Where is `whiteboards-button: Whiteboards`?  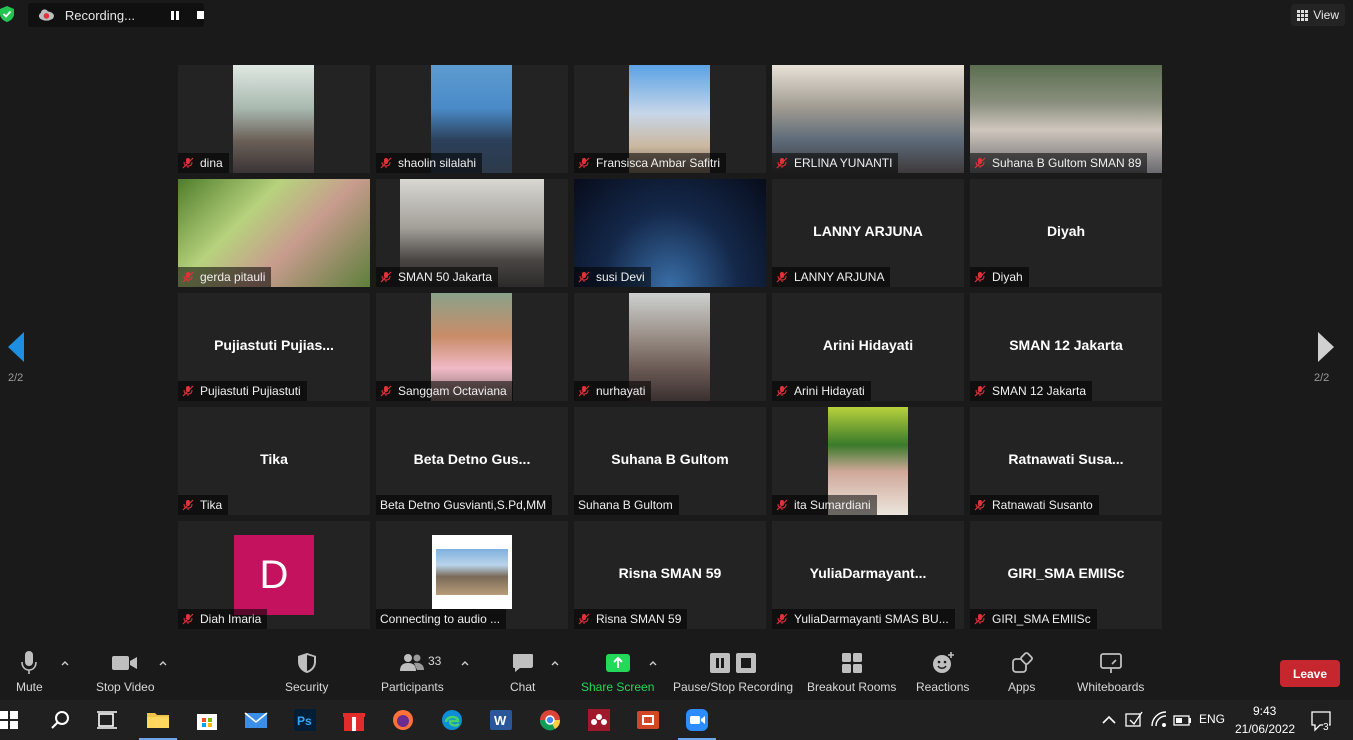
whiteboards-button: Whiteboards is located at coordinates (1110, 672).